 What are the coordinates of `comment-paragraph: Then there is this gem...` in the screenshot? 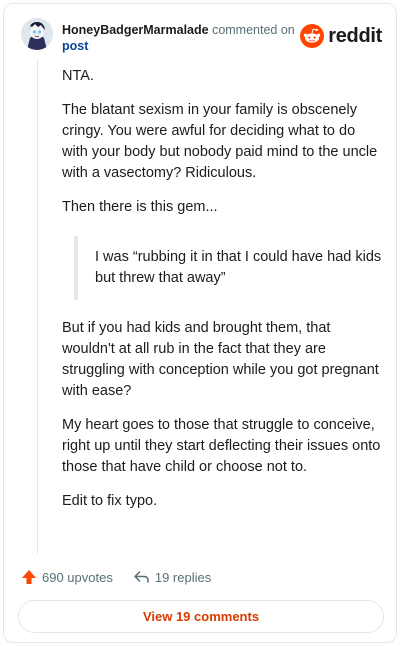 It's located at (140, 207).